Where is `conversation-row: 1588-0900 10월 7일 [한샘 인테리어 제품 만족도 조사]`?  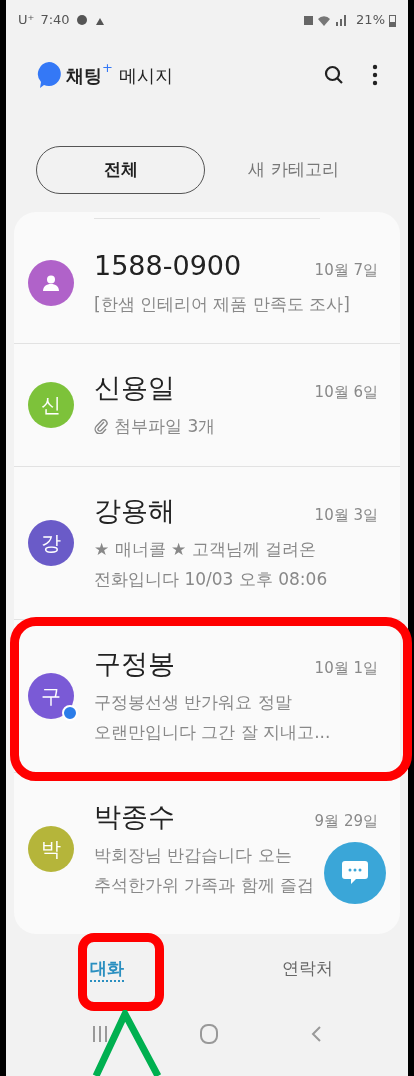
conversation-row: 1588-0900 10월 7일 [한샘 인테리어 제품 만족도 조사] is located at coordinates (207, 281).